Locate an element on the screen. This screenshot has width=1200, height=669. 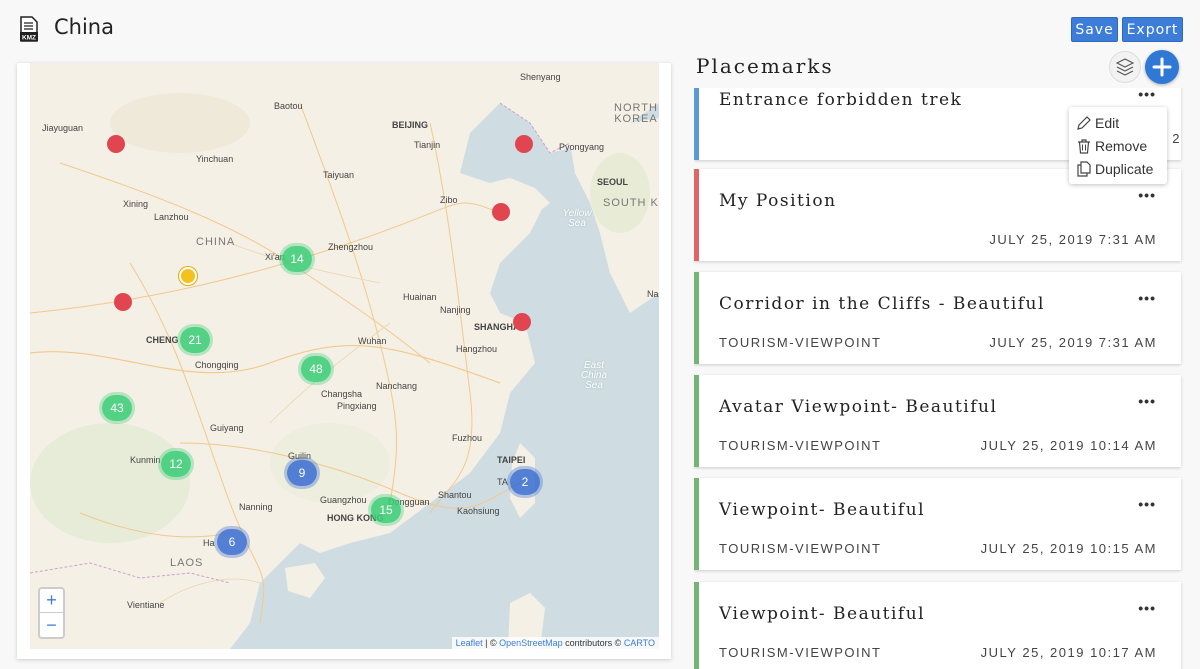
placemark-date: JULY 25, 2019 10:17 AM is located at coordinates (1068, 652).